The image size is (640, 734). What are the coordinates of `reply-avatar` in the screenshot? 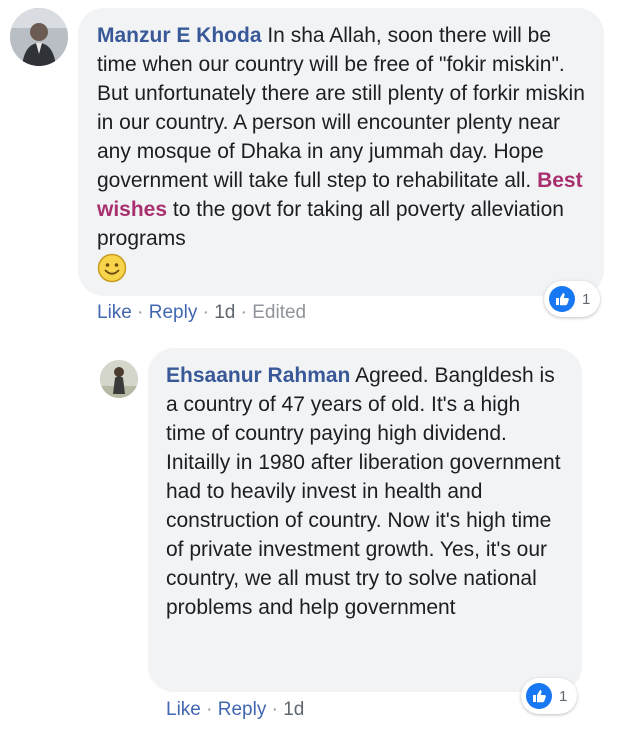 It's located at (119, 379).